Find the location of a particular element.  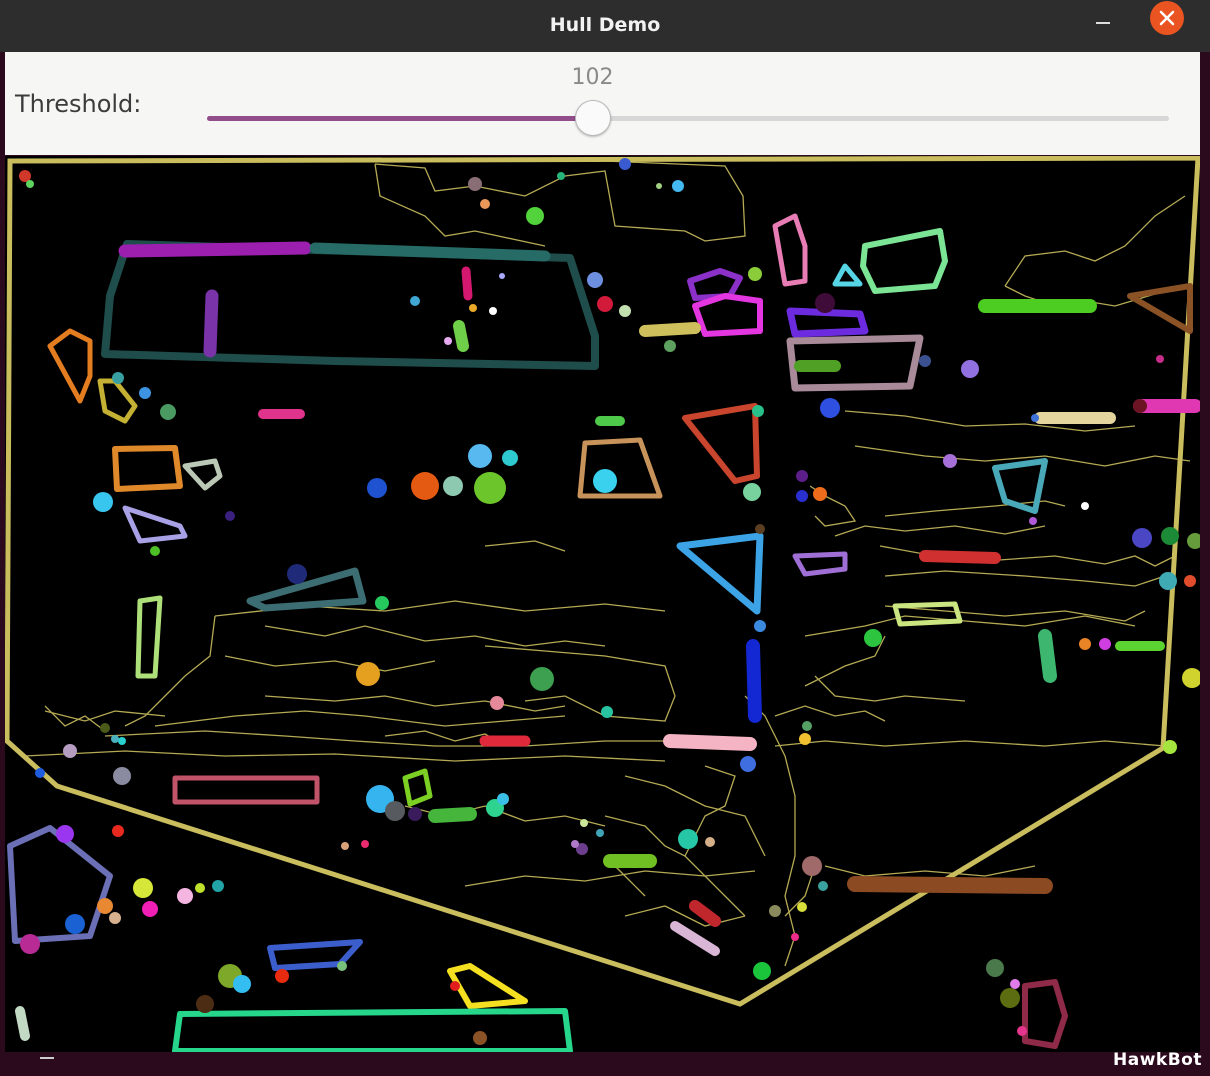

controls-panel: Threshold: 102 is located at coordinates (602, 103).